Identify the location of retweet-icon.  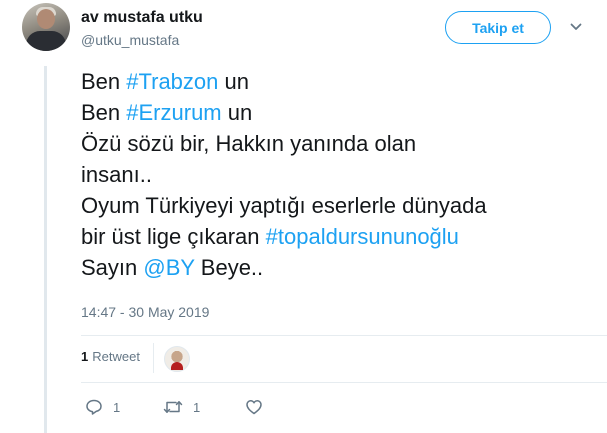
(173, 407).